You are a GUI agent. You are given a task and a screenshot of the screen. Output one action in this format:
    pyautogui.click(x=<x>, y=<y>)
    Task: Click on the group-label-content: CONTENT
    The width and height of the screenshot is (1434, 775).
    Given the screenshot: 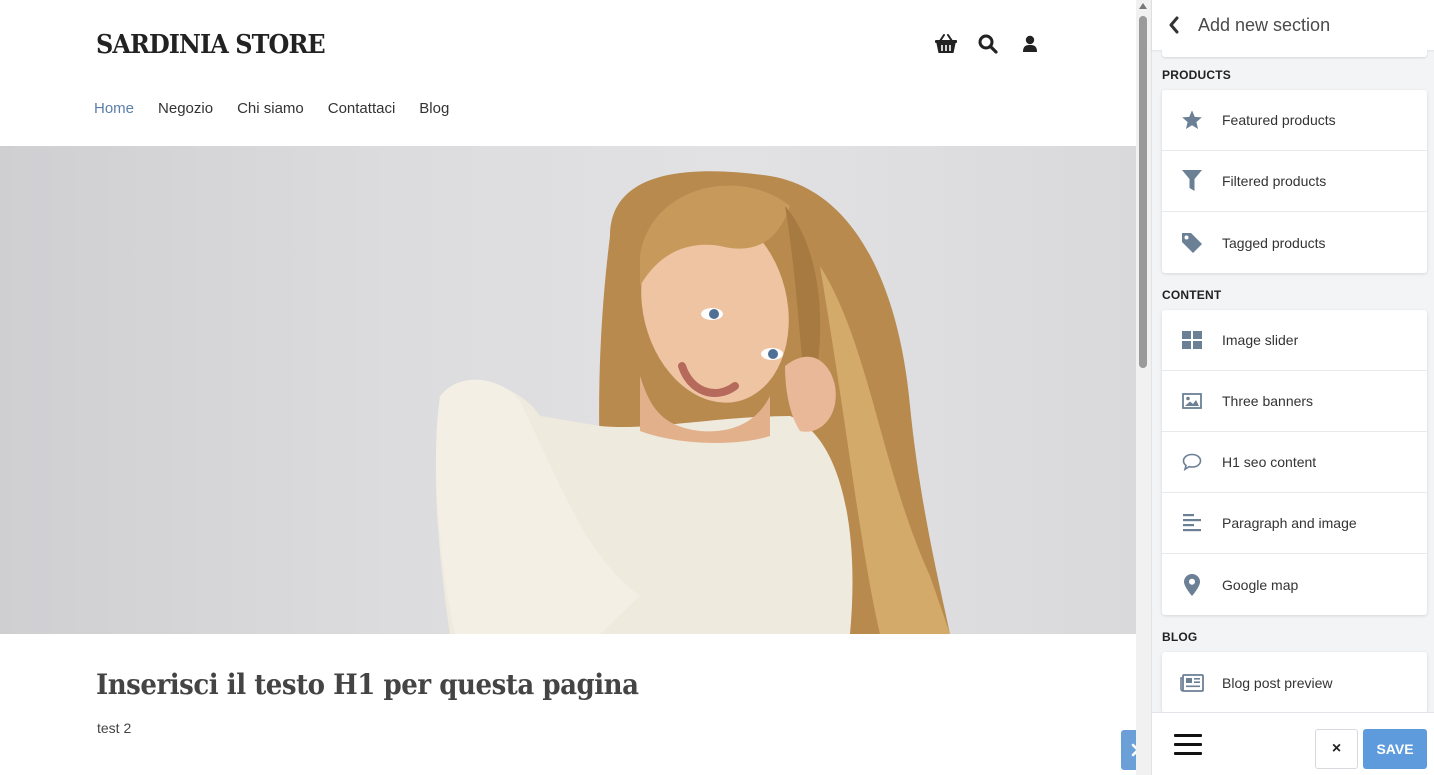 What is the action you would take?
    pyautogui.click(x=1192, y=295)
    